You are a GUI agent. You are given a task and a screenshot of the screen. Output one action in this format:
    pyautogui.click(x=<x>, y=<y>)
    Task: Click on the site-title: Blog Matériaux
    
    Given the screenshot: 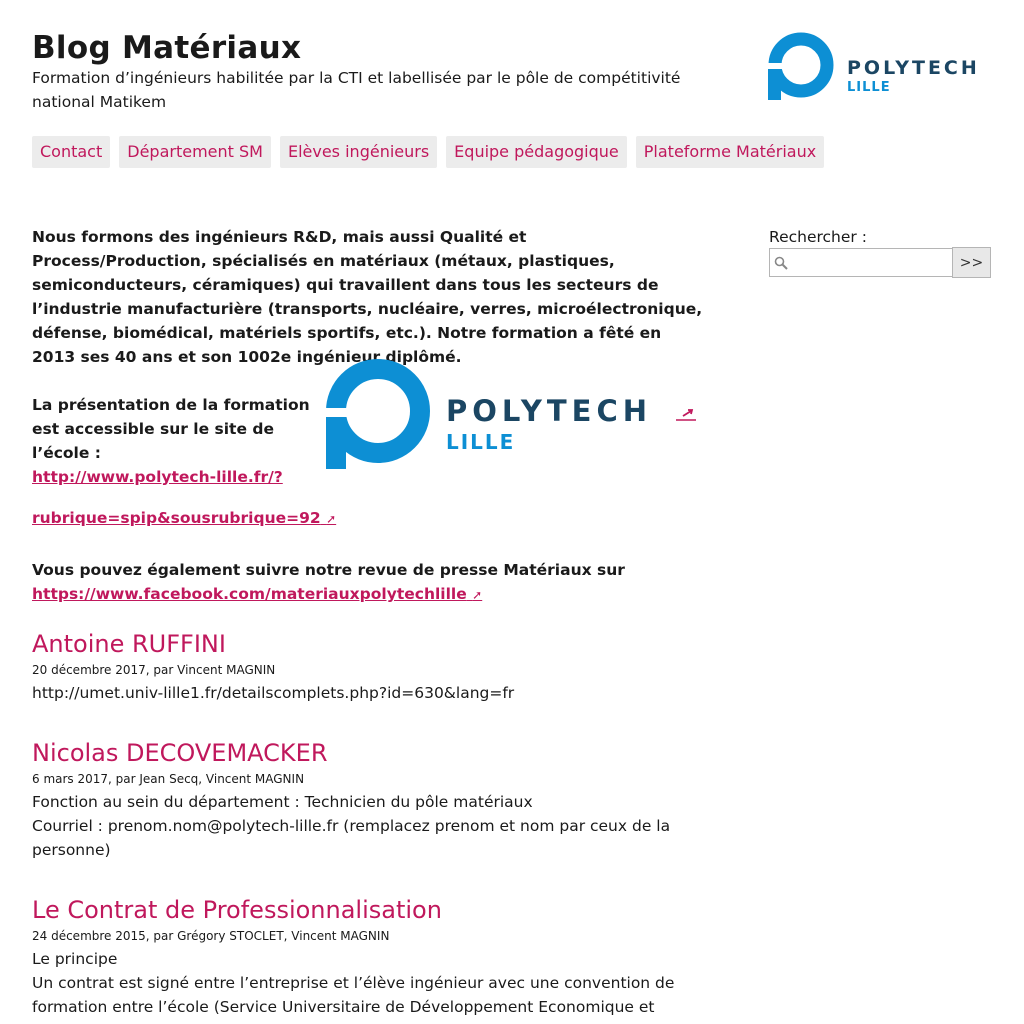 What is the action you would take?
    pyautogui.click(x=166, y=48)
    